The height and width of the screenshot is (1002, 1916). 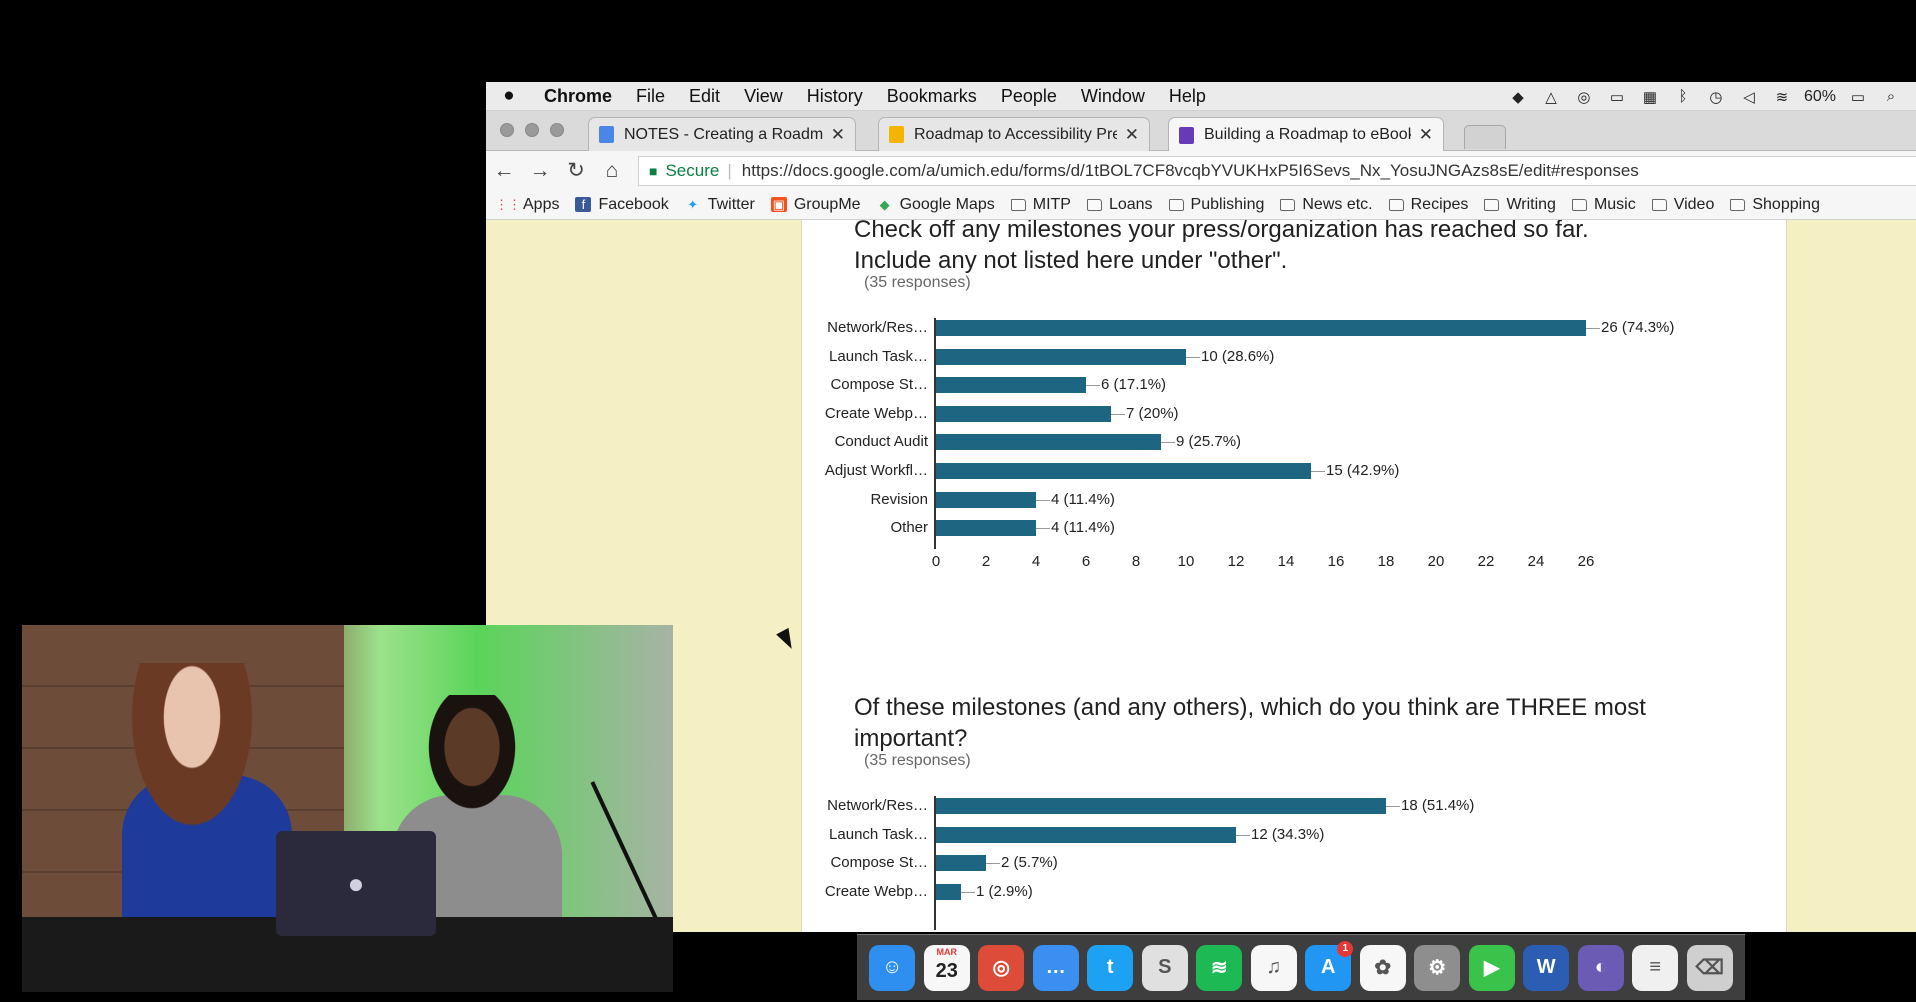 I want to click on volume-icon: ◁, so click(x=1749, y=97).